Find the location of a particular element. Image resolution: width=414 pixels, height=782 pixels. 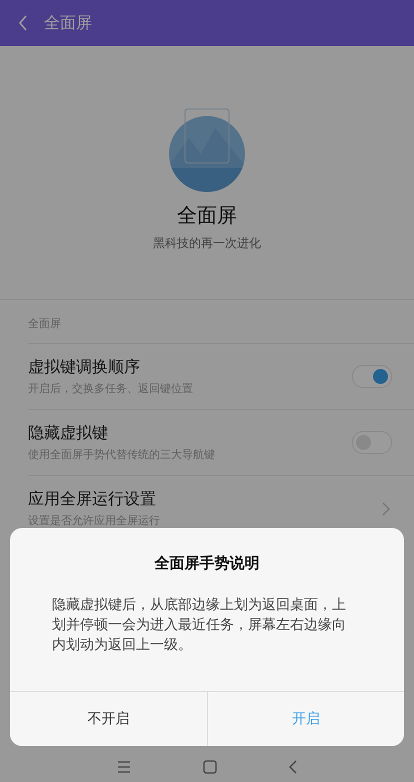

setting-title: 应用全屏运行设置 is located at coordinates (92, 499).